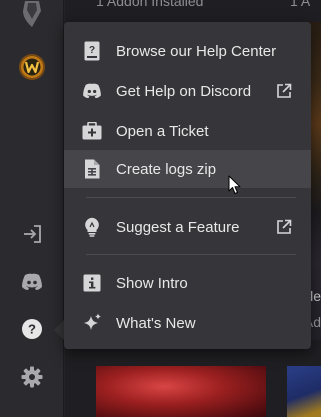  Describe the element at coordinates (59, 330) in the screenshot. I see `menu-caret` at that location.